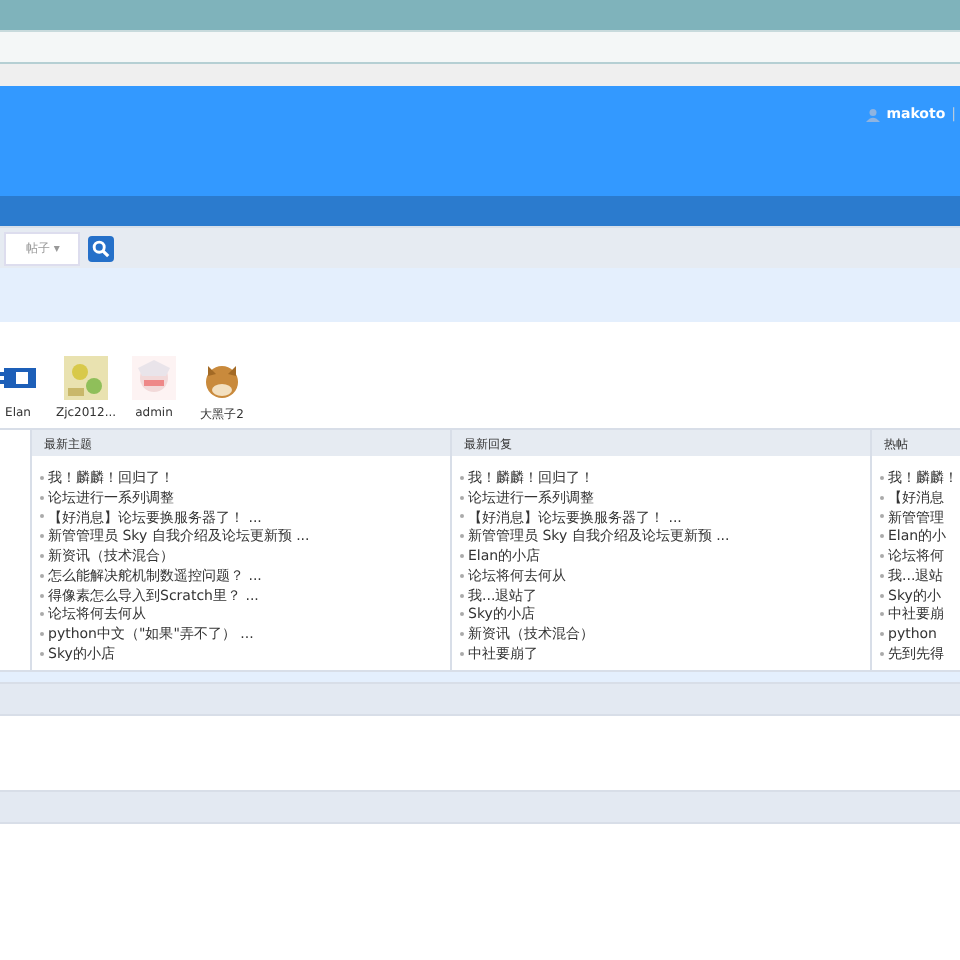  I want to click on search-button, so click(101, 248).